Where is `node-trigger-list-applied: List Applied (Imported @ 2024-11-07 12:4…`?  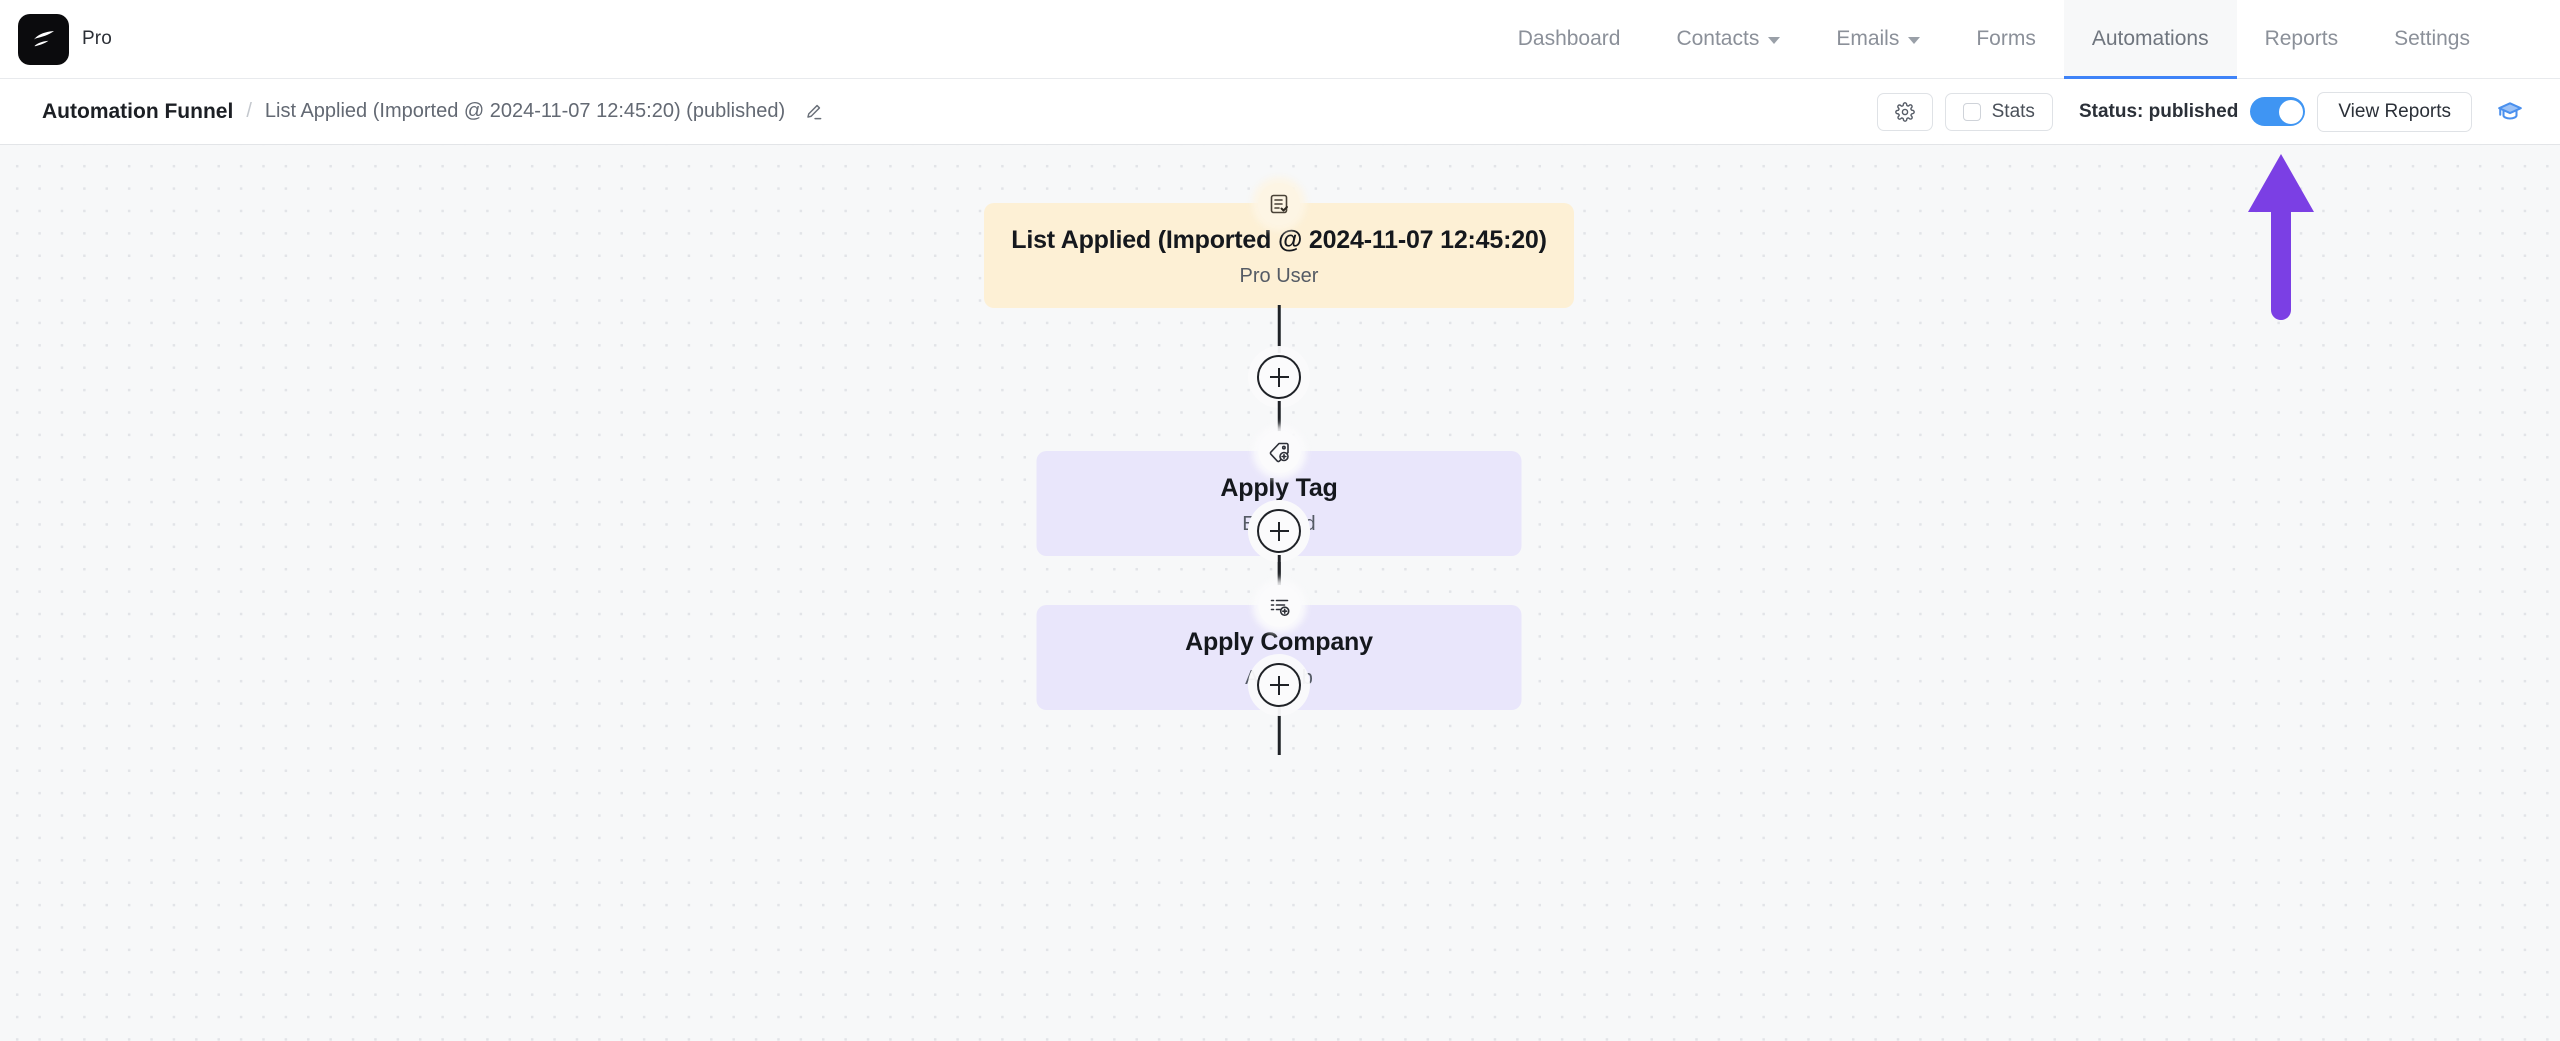 node-trigger-list-applied: List Applied (Imported @ 2024-11-07 12:4… is located at coordinates (1279, 246).